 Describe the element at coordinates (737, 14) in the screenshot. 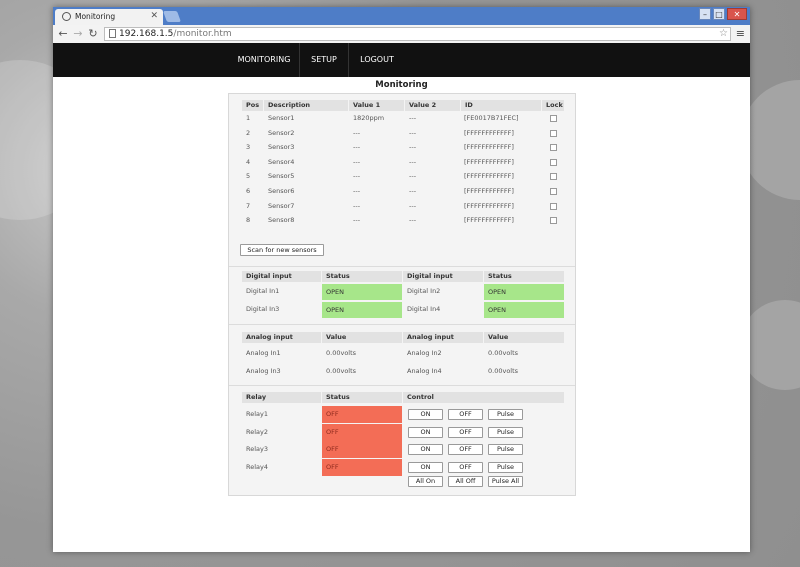

I see `close-window-icon: ✕` at that location.